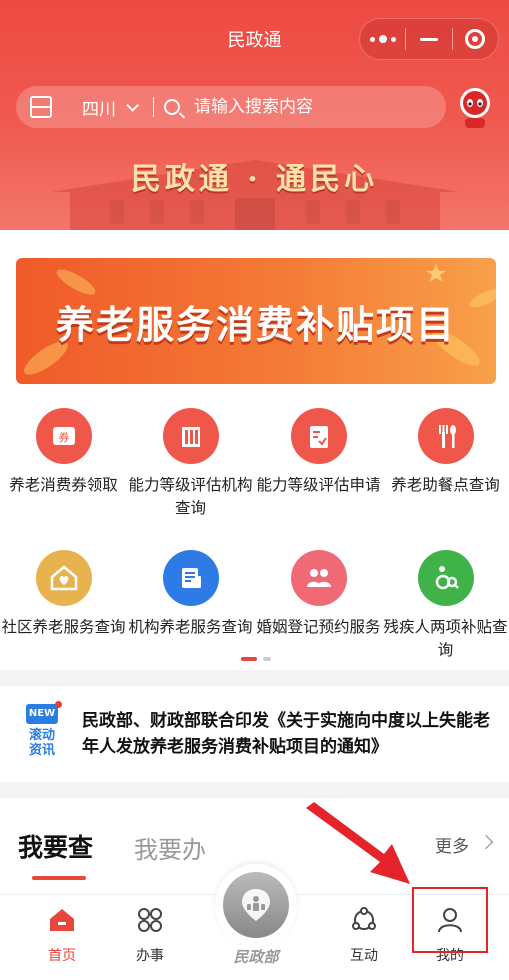 The width and height of the screenshot is (509, 980). I want to click on more-link: 更多, so click(452, 844).